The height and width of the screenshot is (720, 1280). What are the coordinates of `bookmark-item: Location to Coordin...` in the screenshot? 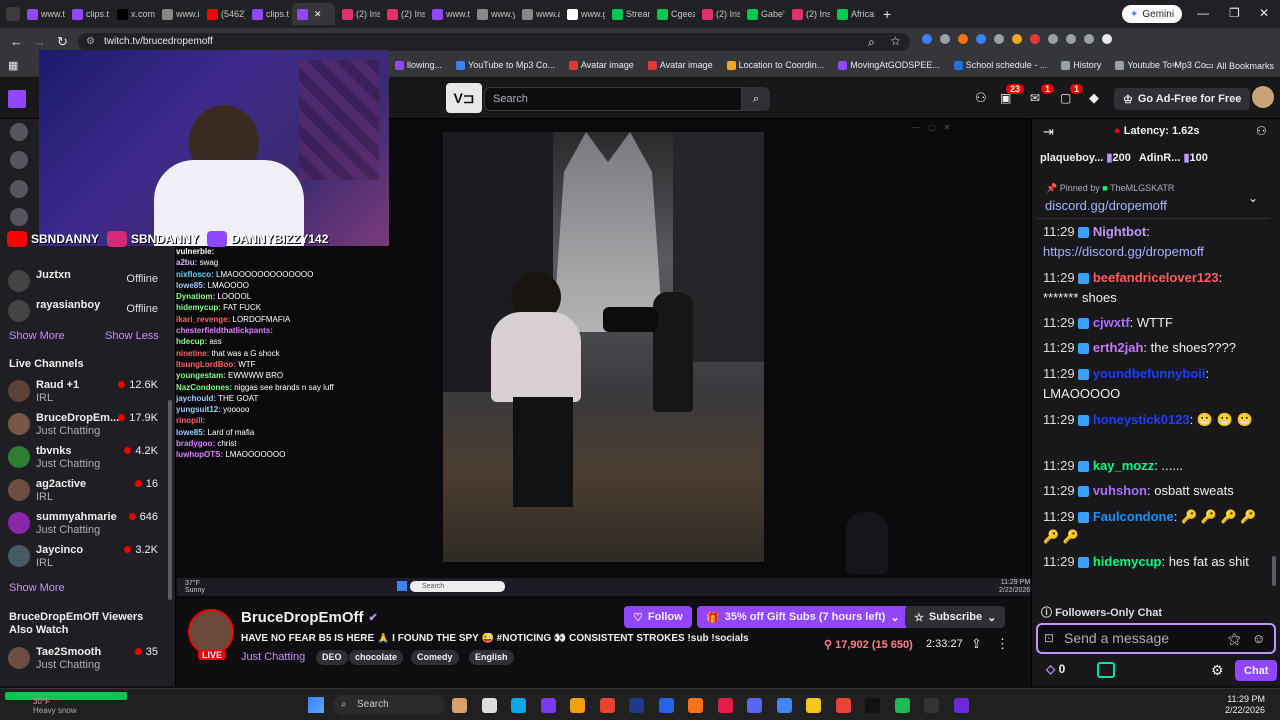 It's located at (775, 65).